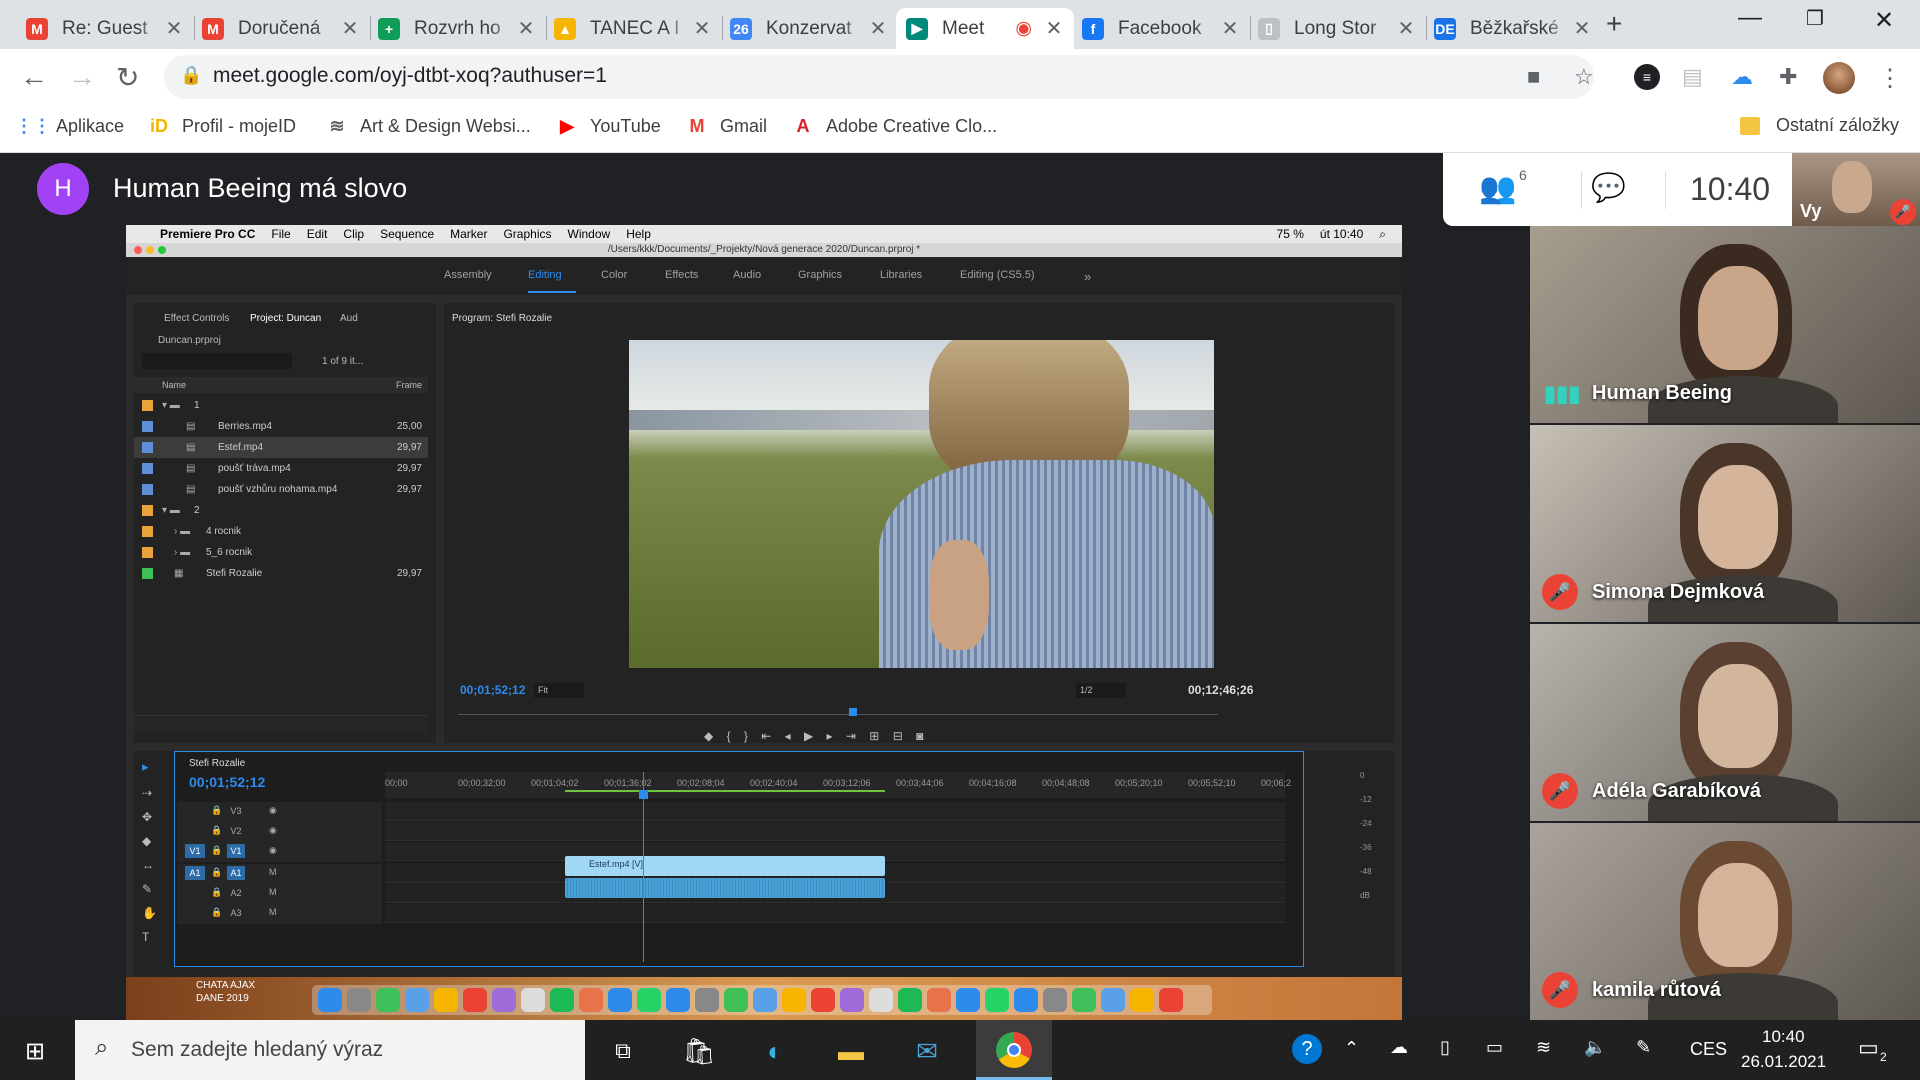 This screenshot has height=1080, width=1920. I want to click on mac-max-dot, so click(162, 250).